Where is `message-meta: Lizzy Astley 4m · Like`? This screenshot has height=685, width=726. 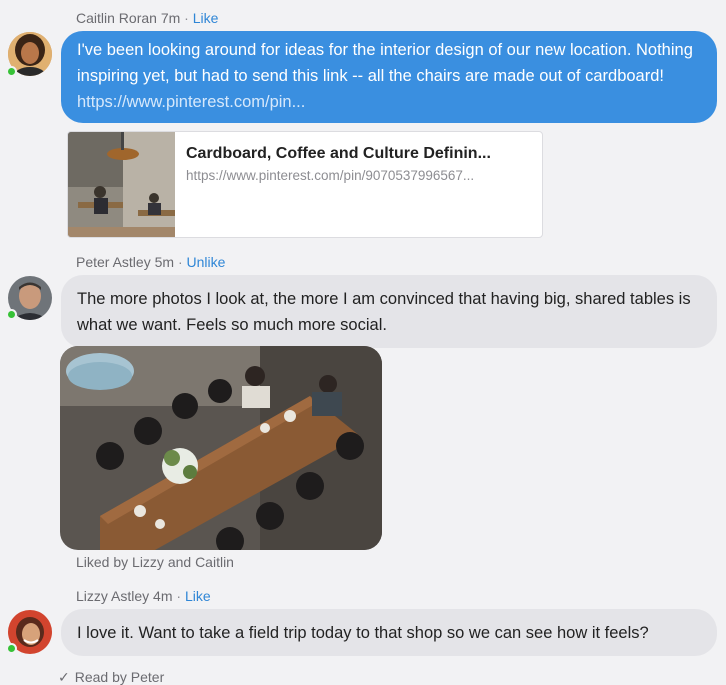
message-meta: Lizzy Astley 4m · Like is located at coordinates (143, 596).